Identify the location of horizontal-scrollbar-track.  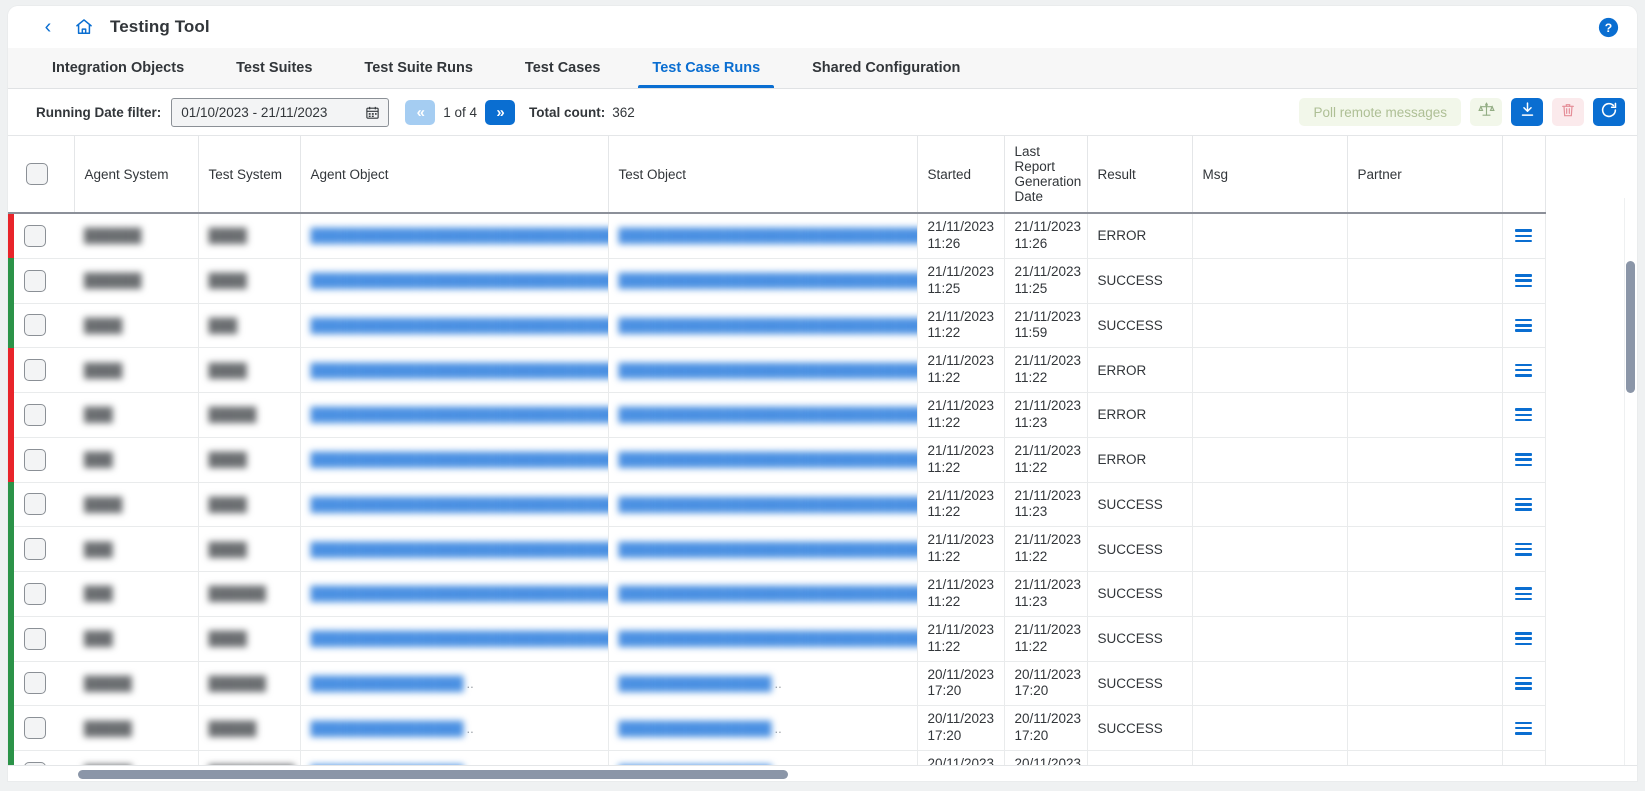
(822, 773).